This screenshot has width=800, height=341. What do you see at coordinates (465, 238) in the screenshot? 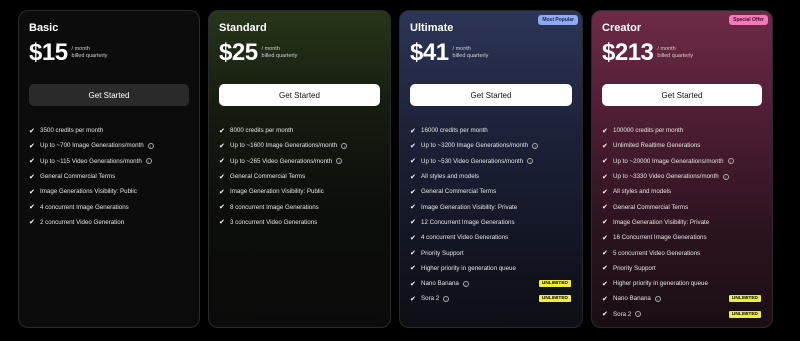
I see `feature-text: 4 concurrent Video Generations` at bounding box center [465, 238].